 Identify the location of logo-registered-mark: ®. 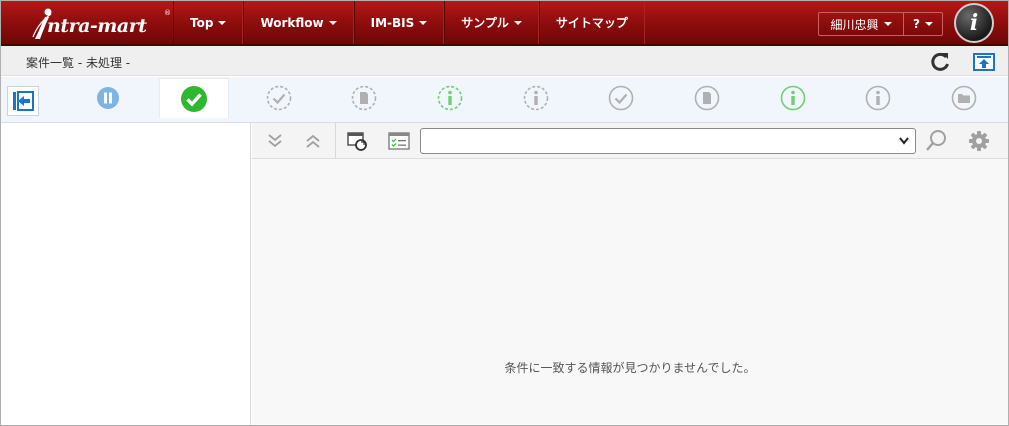
(167, 13).